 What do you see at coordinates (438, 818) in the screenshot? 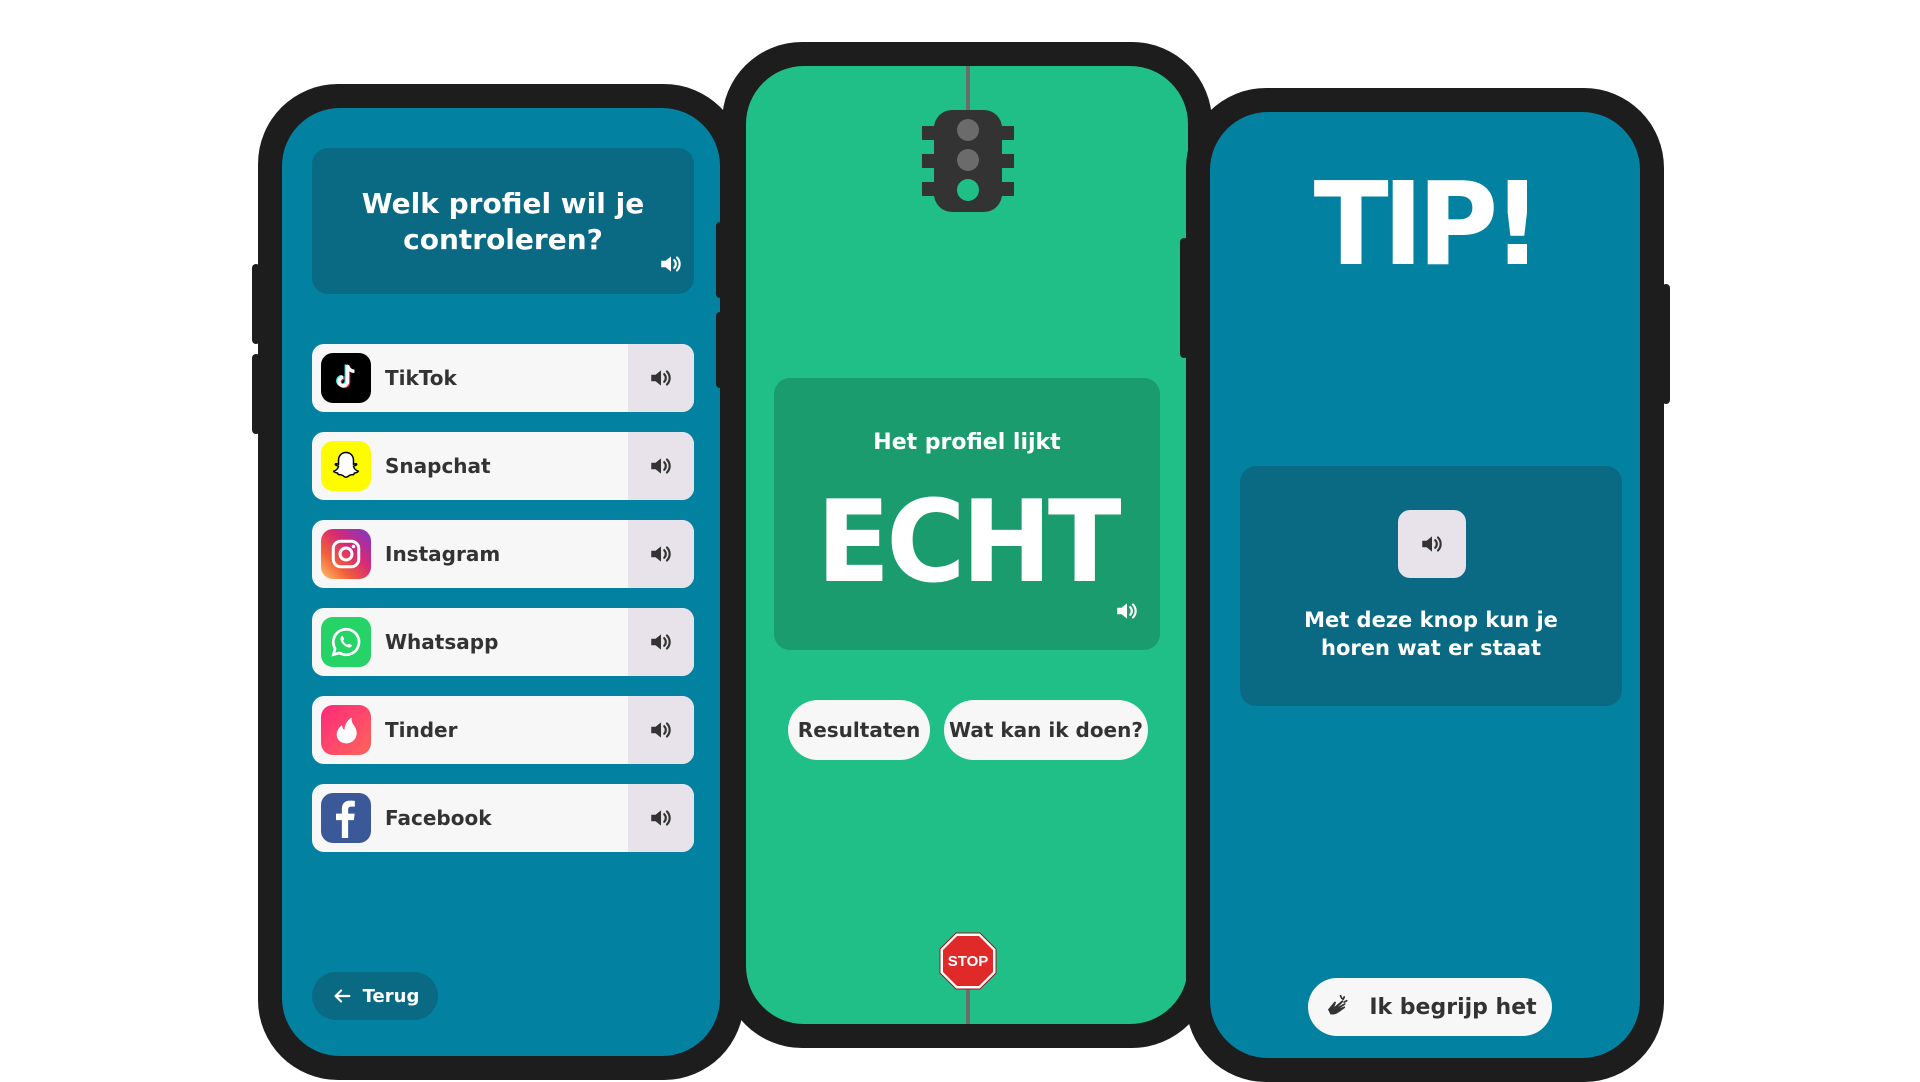
I see `list-item-label: Facebook` at bounding box center [438, 818].